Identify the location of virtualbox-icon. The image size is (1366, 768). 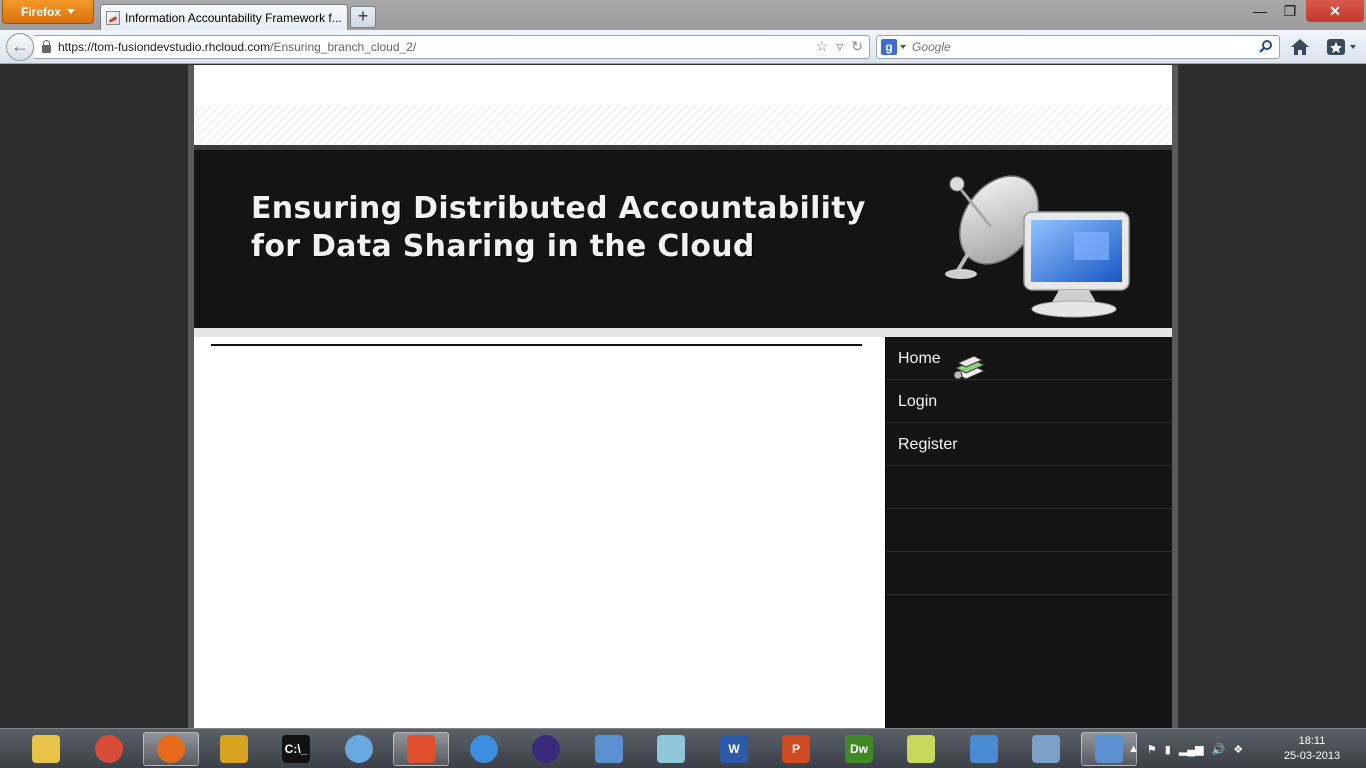
(609, 749).